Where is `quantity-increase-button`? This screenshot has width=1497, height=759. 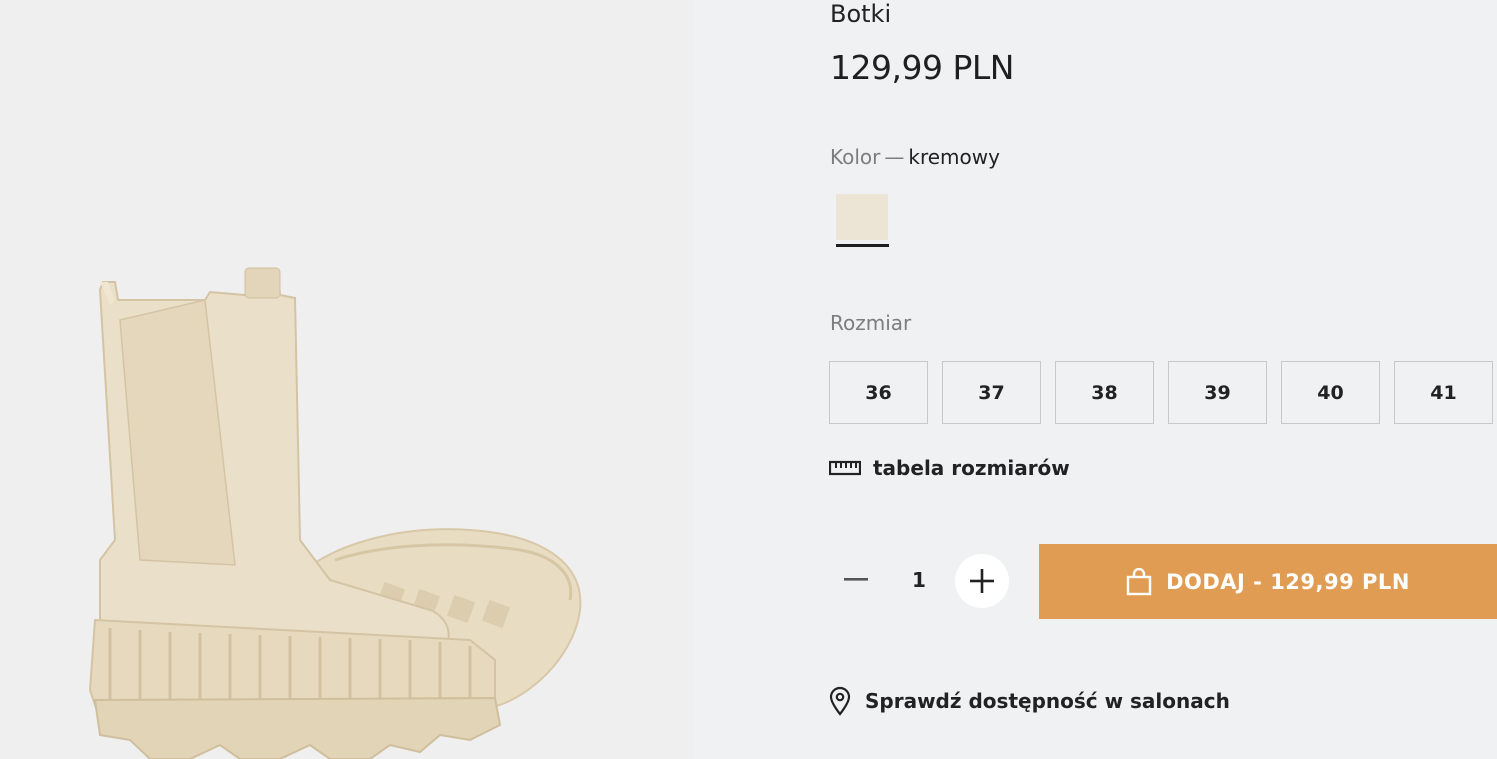
quantity-increase-button is located at coordinates (982, 581).